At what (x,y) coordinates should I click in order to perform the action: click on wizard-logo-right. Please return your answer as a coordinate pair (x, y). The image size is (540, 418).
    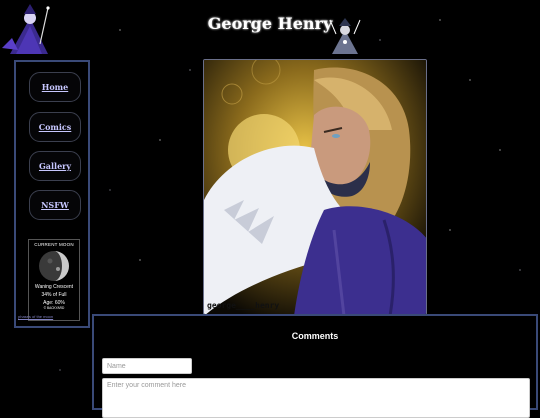
    Looking at the image, I should click on (345, 36).